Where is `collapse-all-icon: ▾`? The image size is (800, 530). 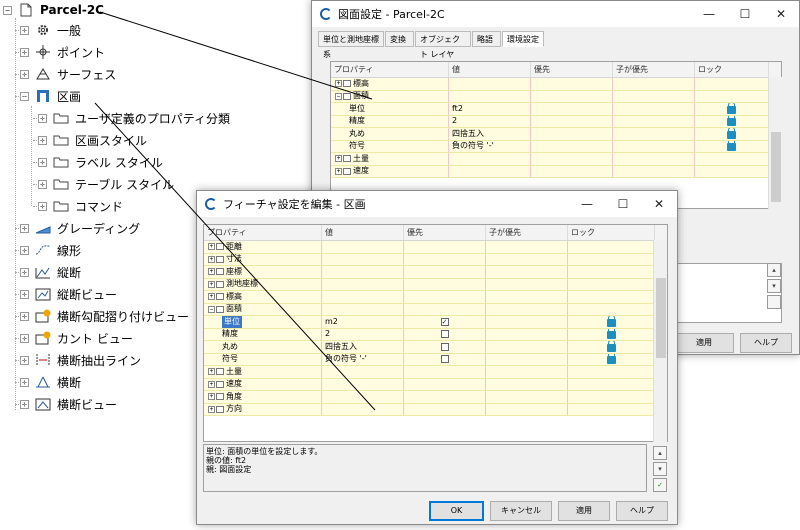 collapse-all-icon: ▾ is located at coordinates (660, 469).